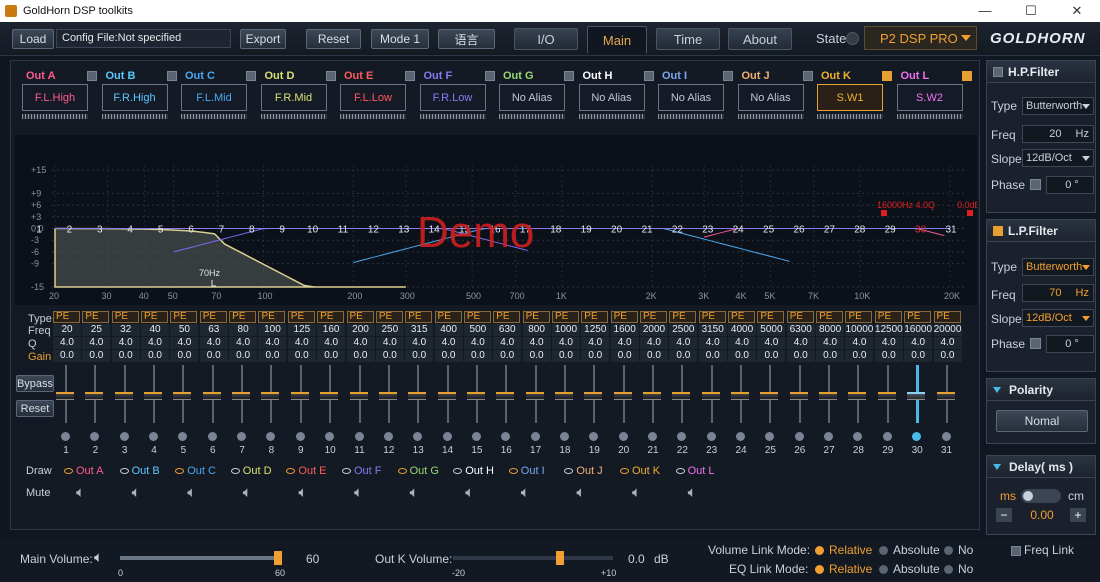  Describe the element at coordinates (301, 330) in the screenshot. I see `eq-freq-cell: 125` at that location.